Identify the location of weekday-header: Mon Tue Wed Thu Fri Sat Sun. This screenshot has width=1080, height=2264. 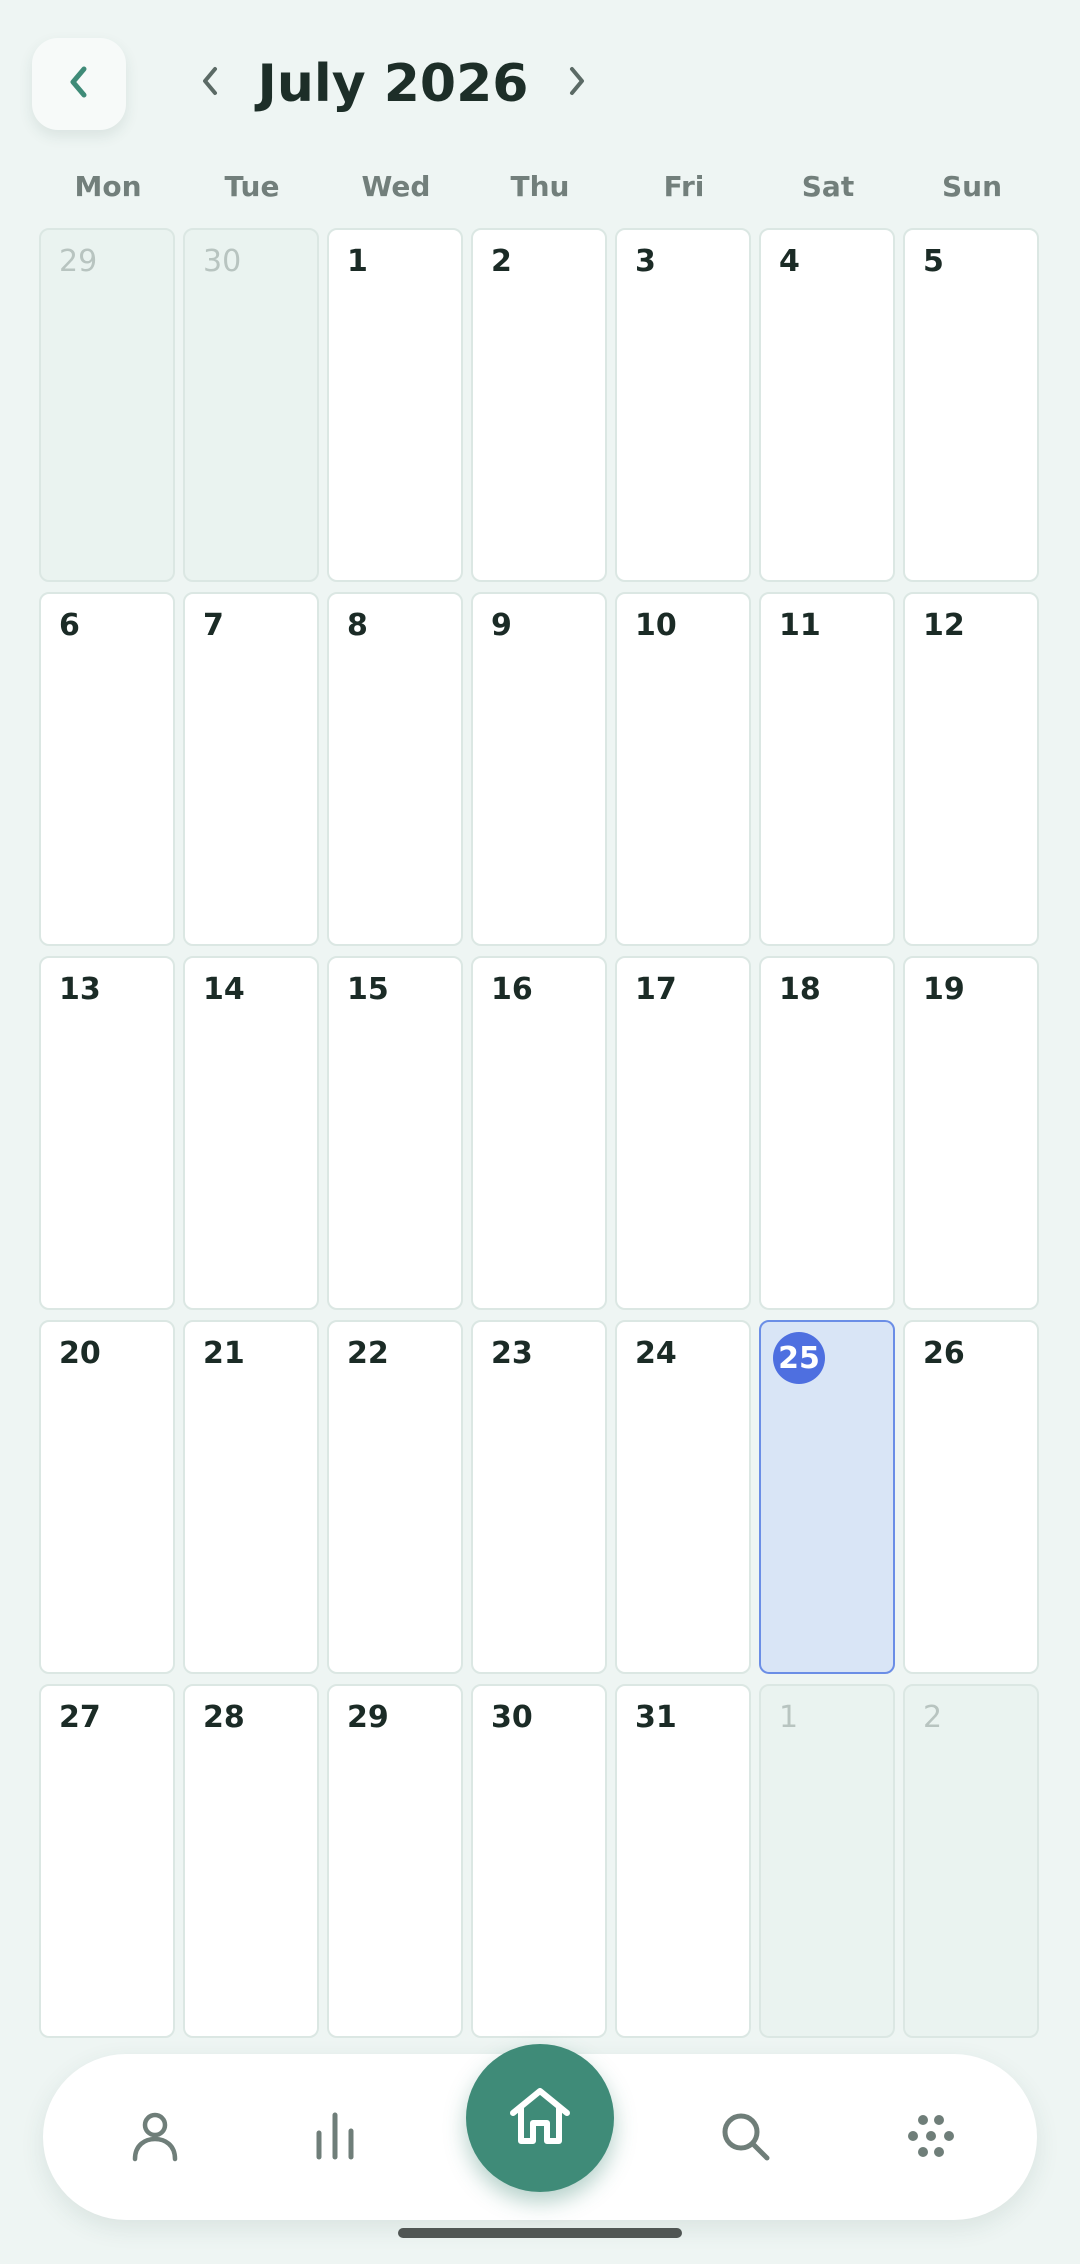
(539, 190).